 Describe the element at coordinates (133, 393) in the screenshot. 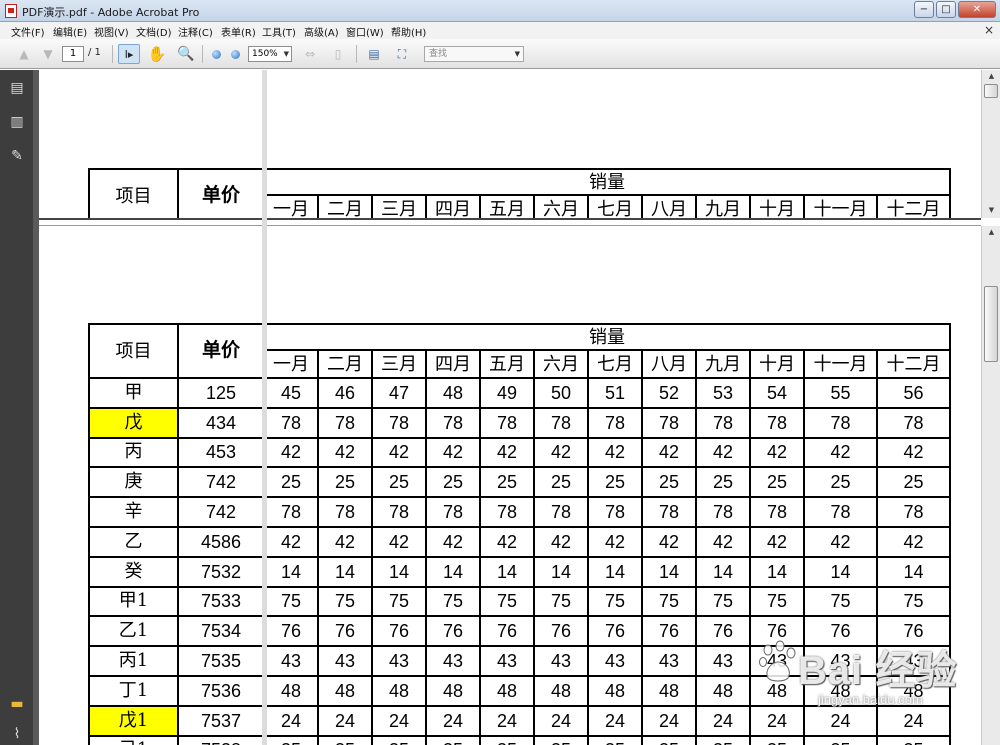

I see `item-name-cell: 甲` at that location.